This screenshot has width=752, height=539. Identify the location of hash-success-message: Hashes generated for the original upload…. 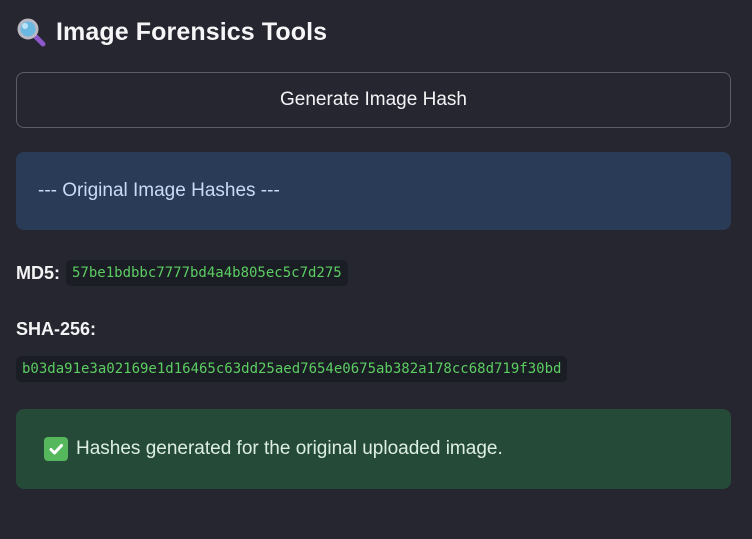
(373, 449).